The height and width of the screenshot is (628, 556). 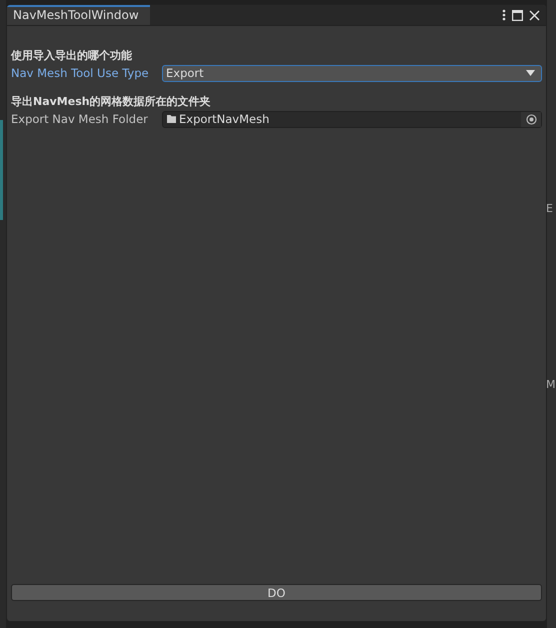 What do you see at coordinates (517, 15) in the screenshot?
I see `maximize-icon` at bounding box center [517, 15].